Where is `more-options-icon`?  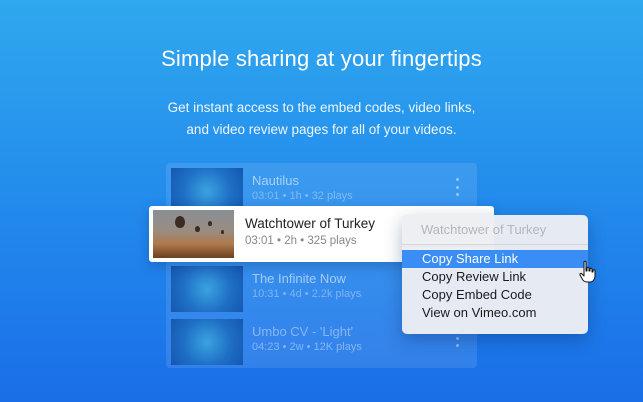
more-options-icon is located at coordinates (457, 187).